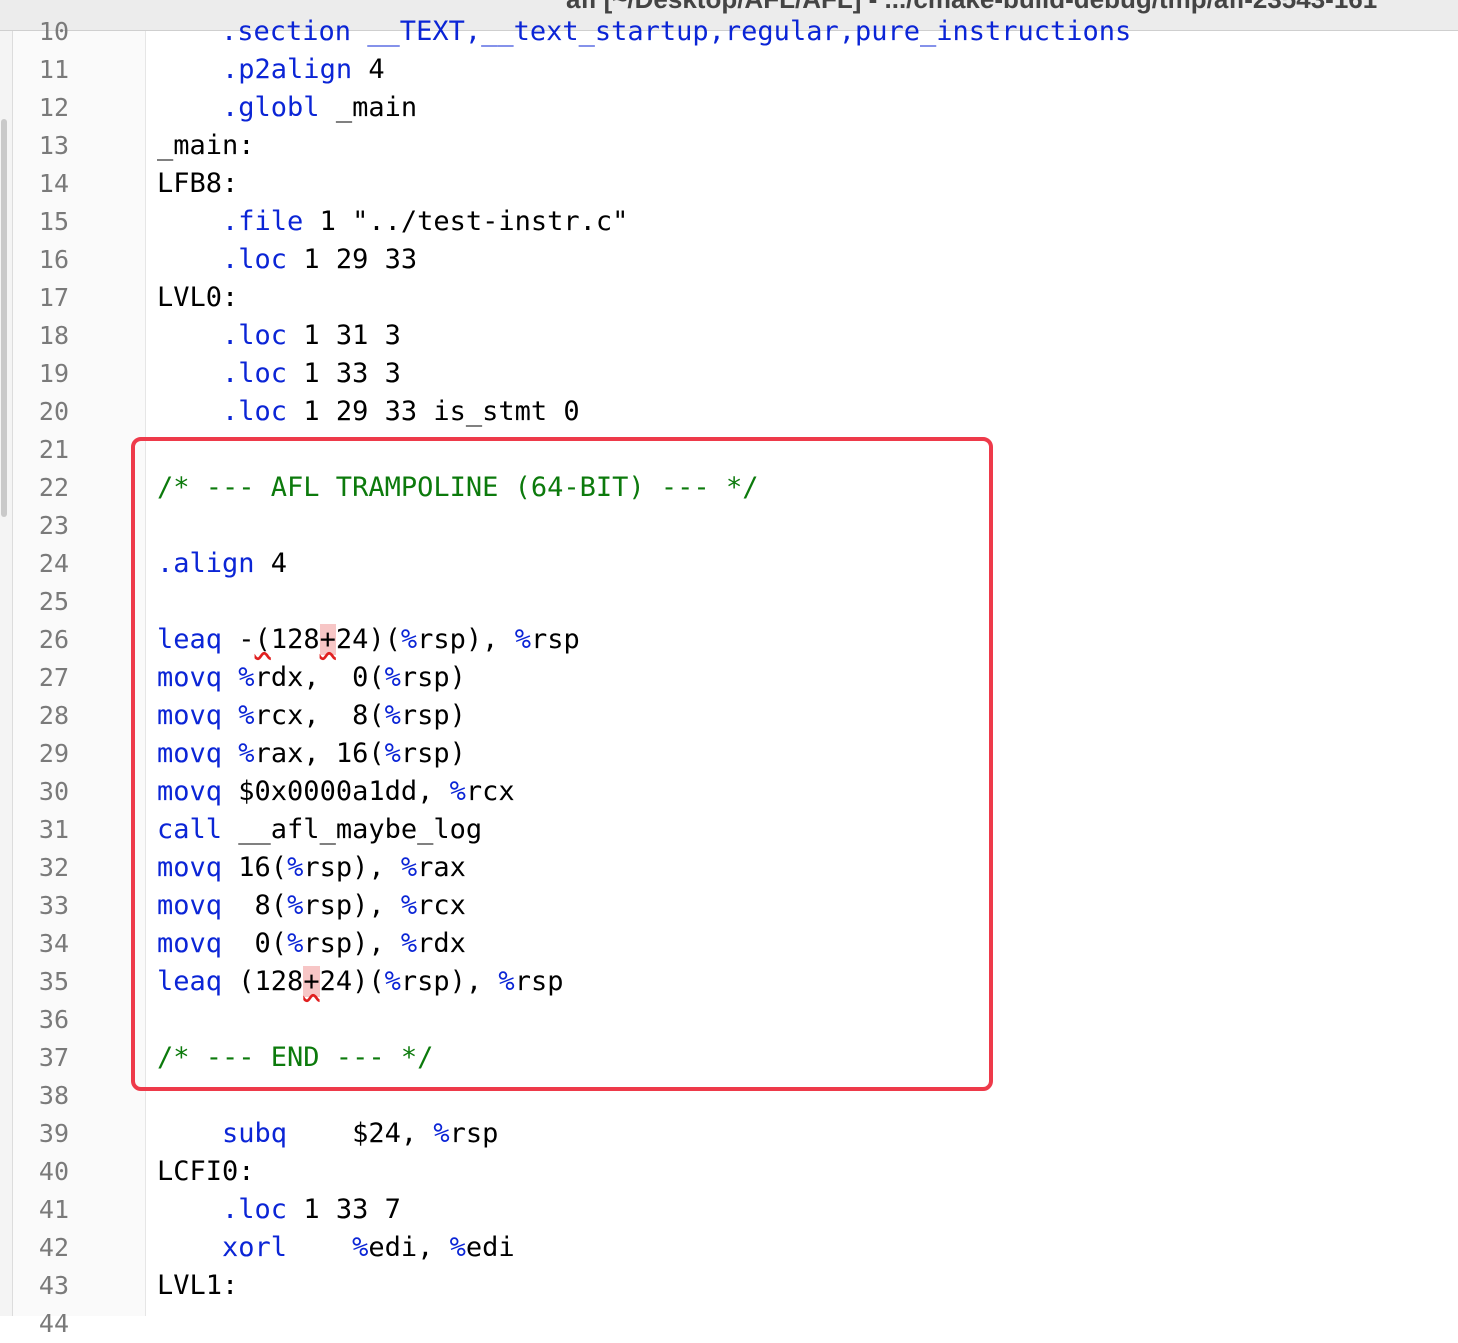 This screenshot has height=1343, width=1458. I want to click on line-number: 37, so click(53, 1057).